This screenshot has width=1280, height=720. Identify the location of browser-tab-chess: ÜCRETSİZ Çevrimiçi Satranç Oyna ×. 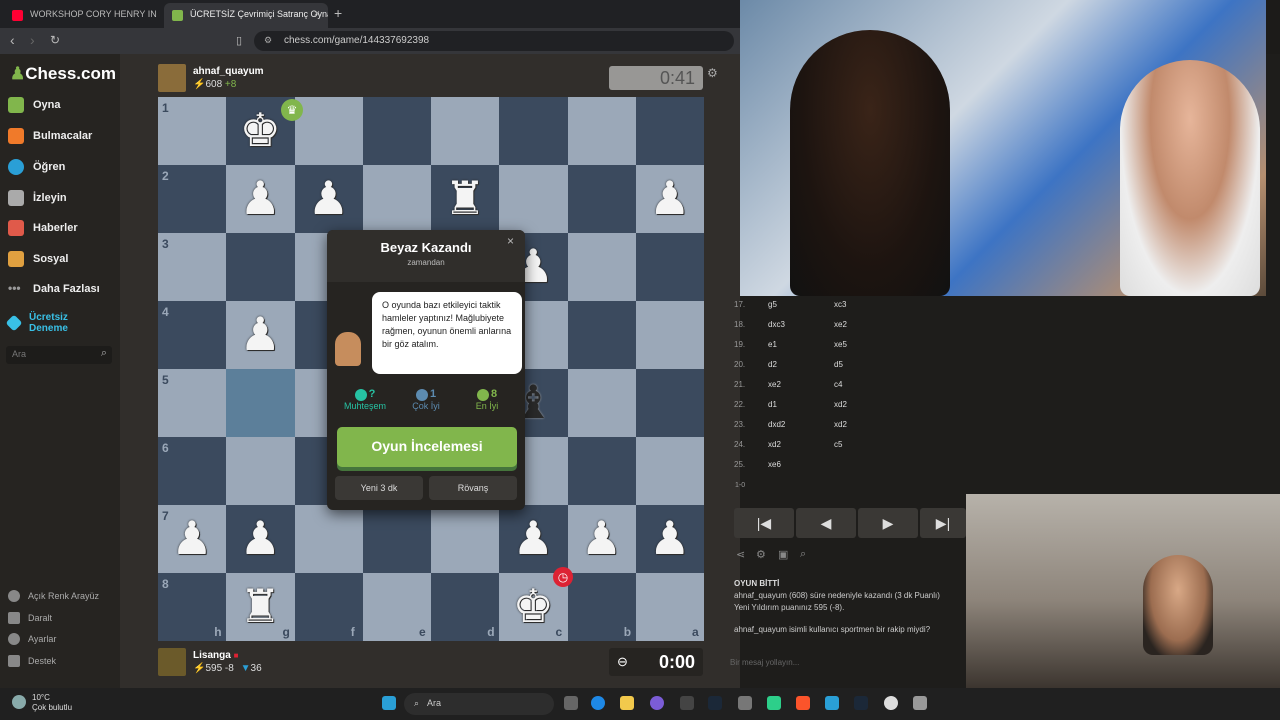
(246, 15).